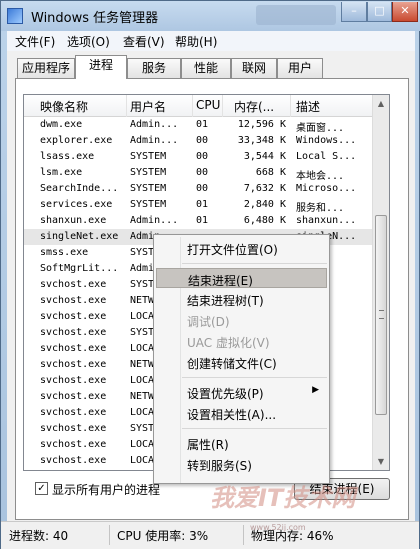  I want to click on vertical-scrollbar: ▲ ▼, so click(380, 282).